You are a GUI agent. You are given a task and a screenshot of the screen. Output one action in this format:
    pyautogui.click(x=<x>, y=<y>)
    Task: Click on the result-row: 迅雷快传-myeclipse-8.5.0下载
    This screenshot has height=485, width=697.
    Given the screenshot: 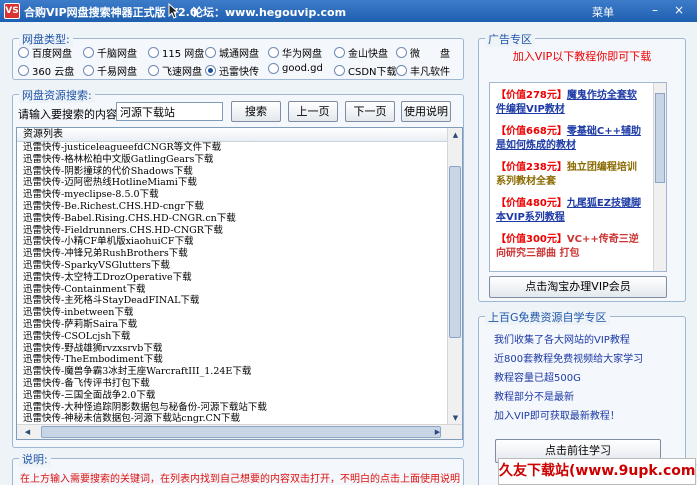 What is the action you would take?
    pyautogui.click(x=239, y=195)
    